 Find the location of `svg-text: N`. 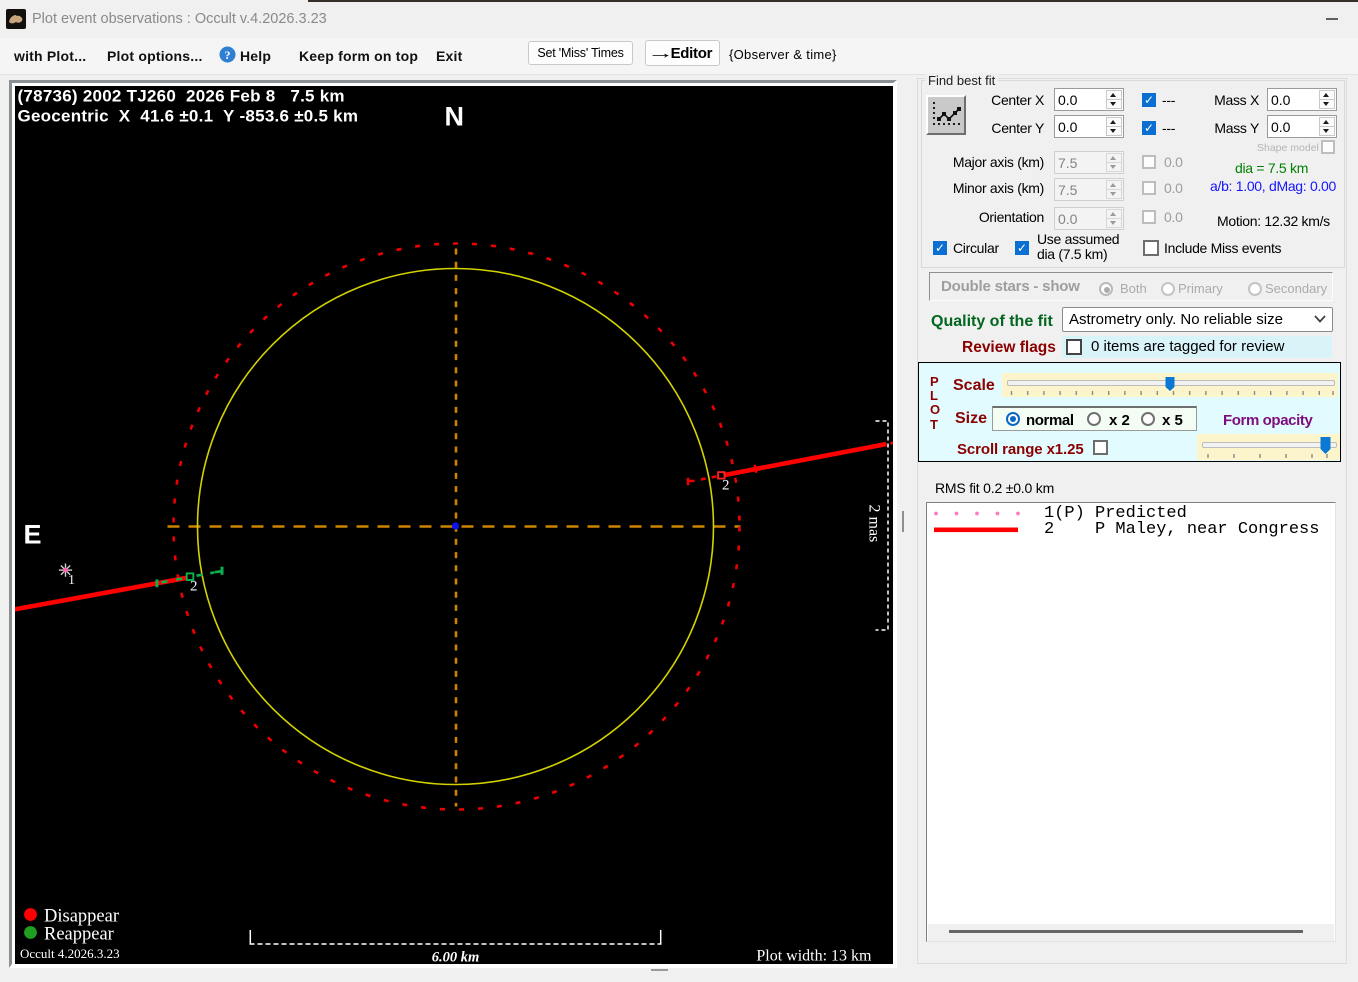

svg-text: N is located at coordinates (454, 116).